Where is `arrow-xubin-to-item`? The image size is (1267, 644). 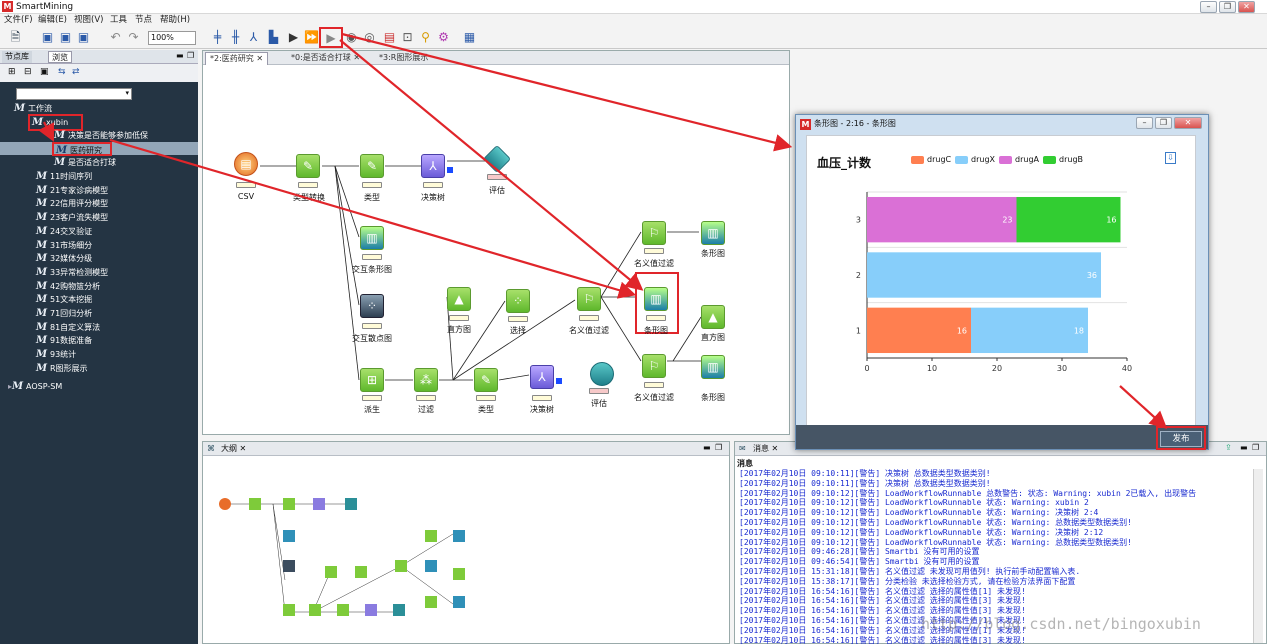
arrow-xubin-to-item is located at coordinates (46, 131).